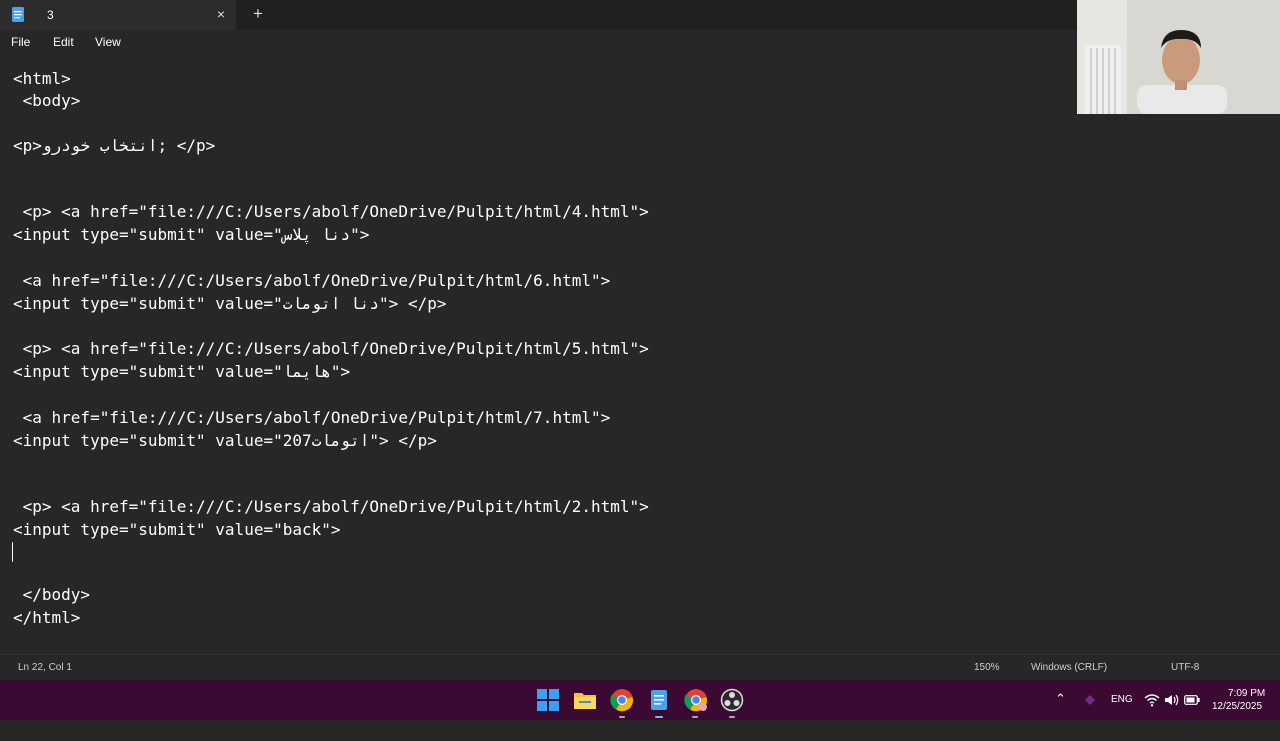 This screenshot has width=1280, height=741. Describe the element at coordinates (1060, 711) in the screenshot. I see `chevron-up-icon: ⌃` at that location.